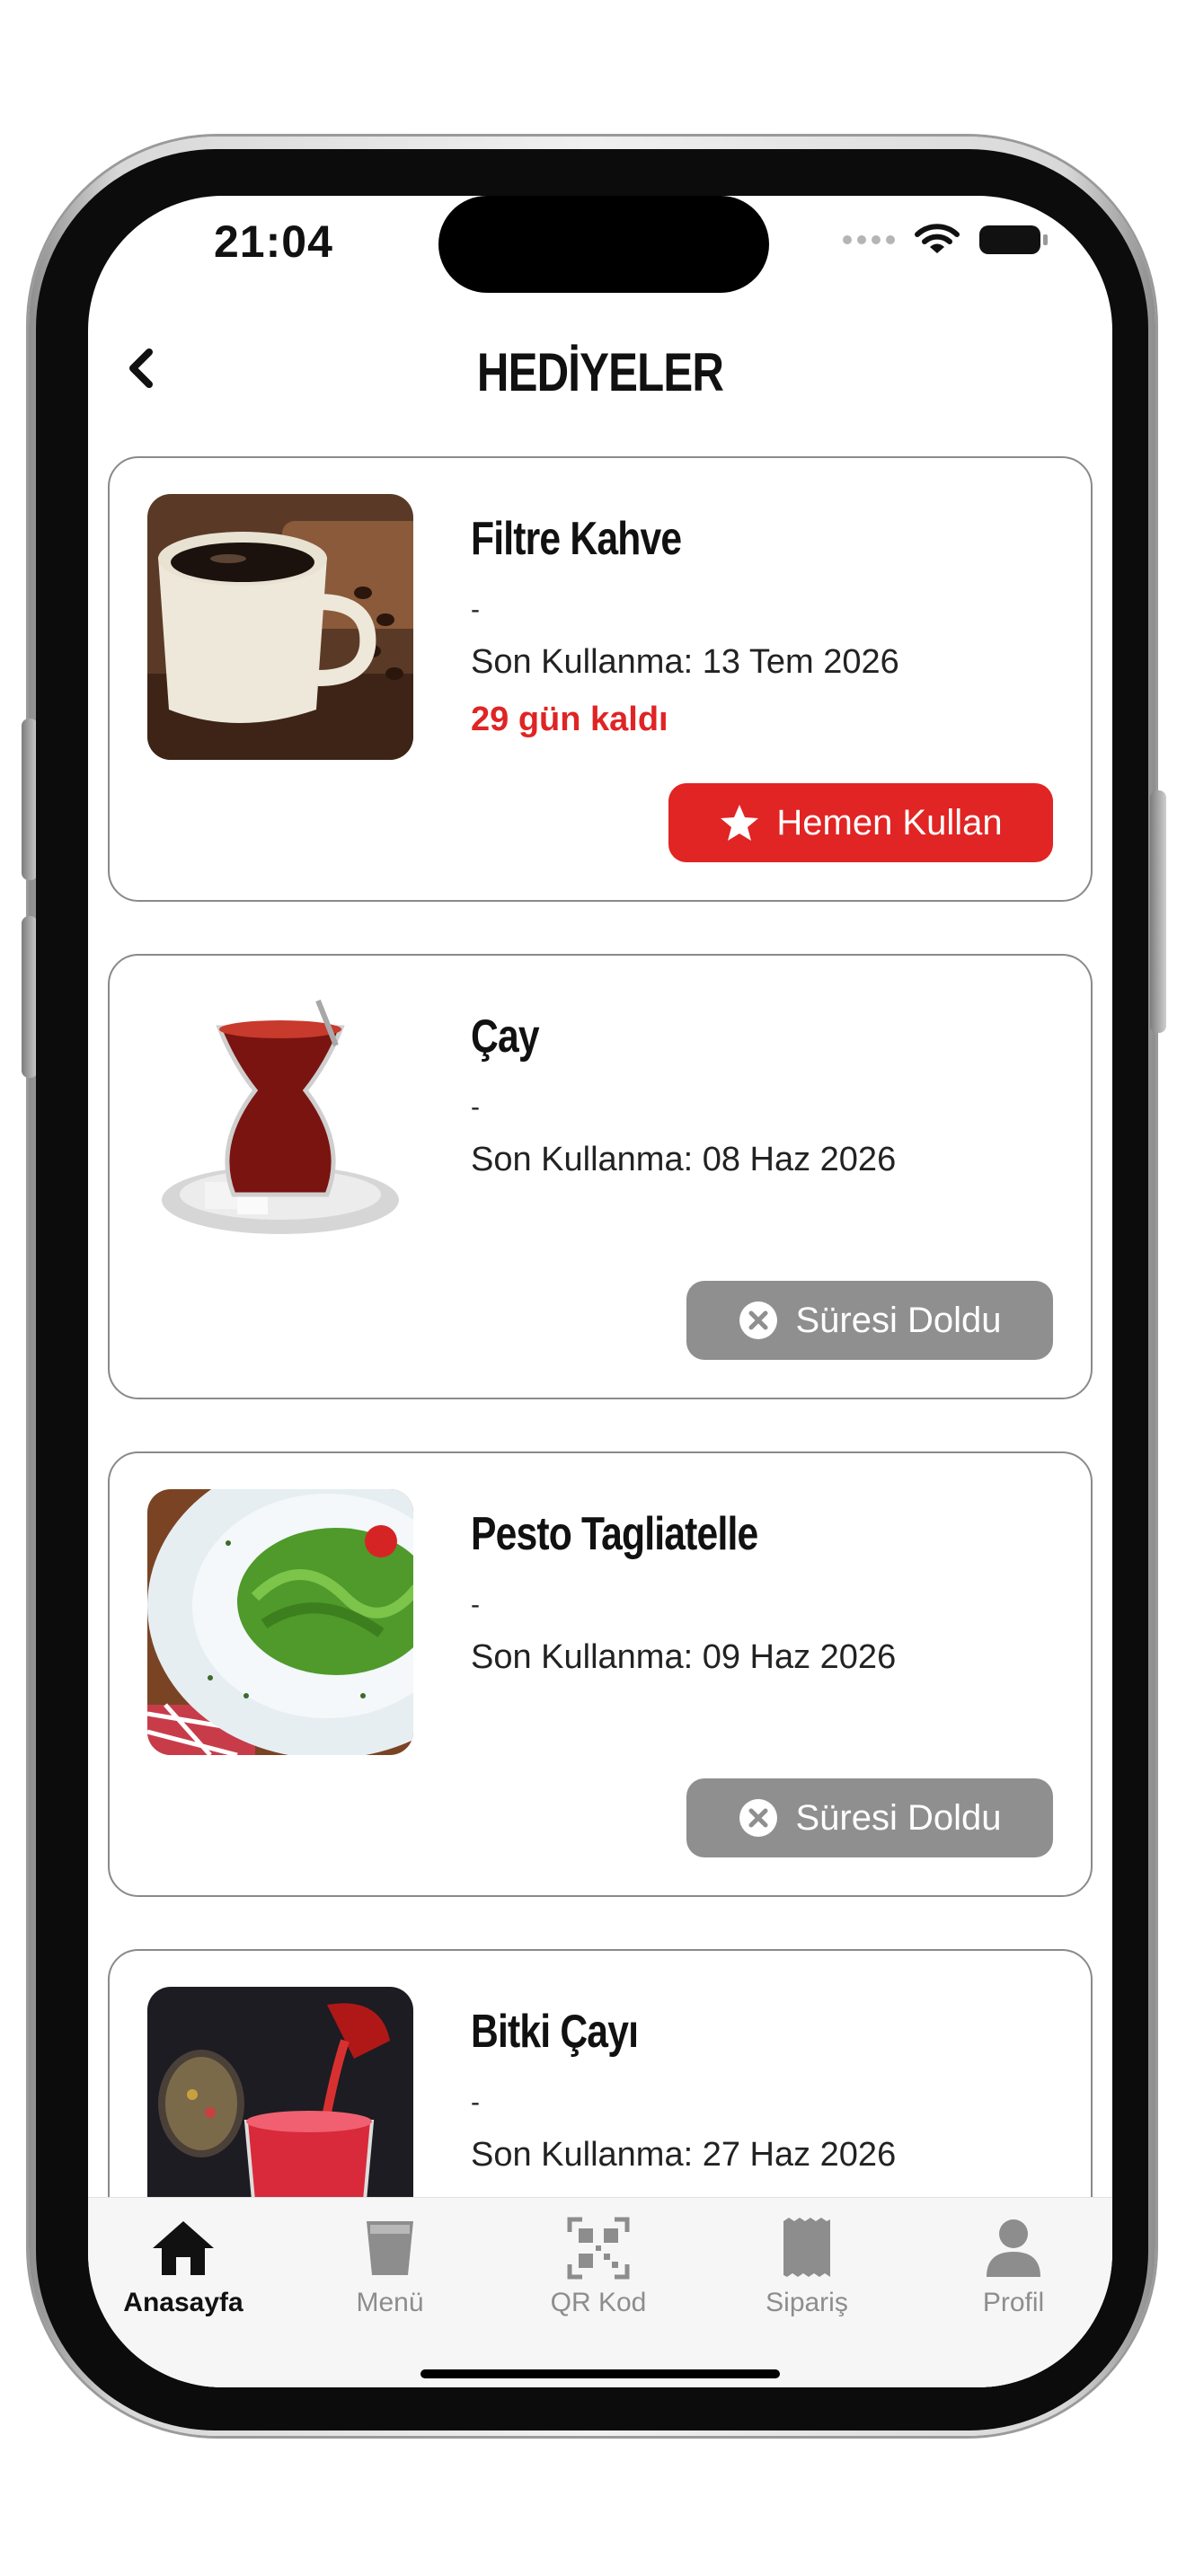 This screenshot has height=2576, width=1186. I want to click on wifi-icon, so click(937, 238).